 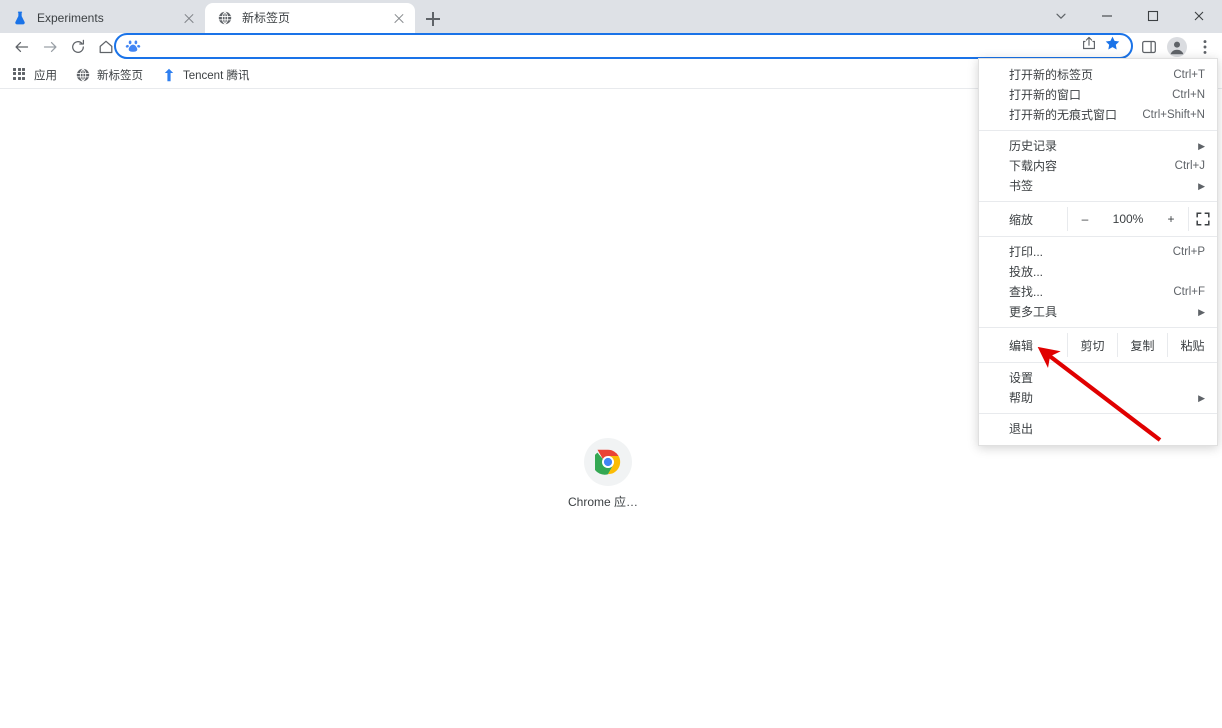 I want to click on bookmark-tencent: Tencent 腾讯, so click(x=205, y=75).